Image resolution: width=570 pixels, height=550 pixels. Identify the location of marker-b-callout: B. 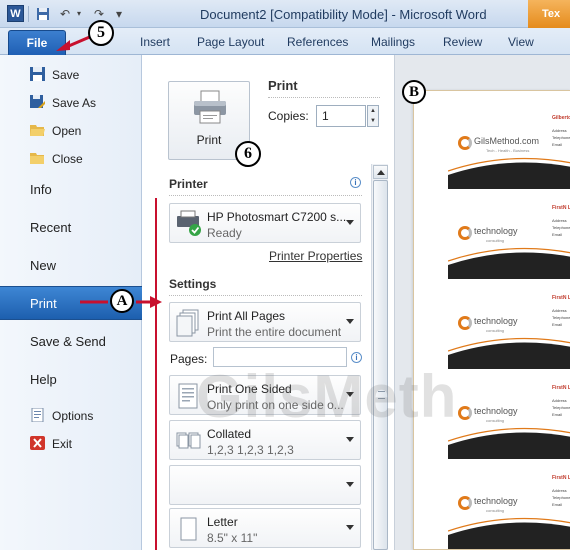
(414, 92).